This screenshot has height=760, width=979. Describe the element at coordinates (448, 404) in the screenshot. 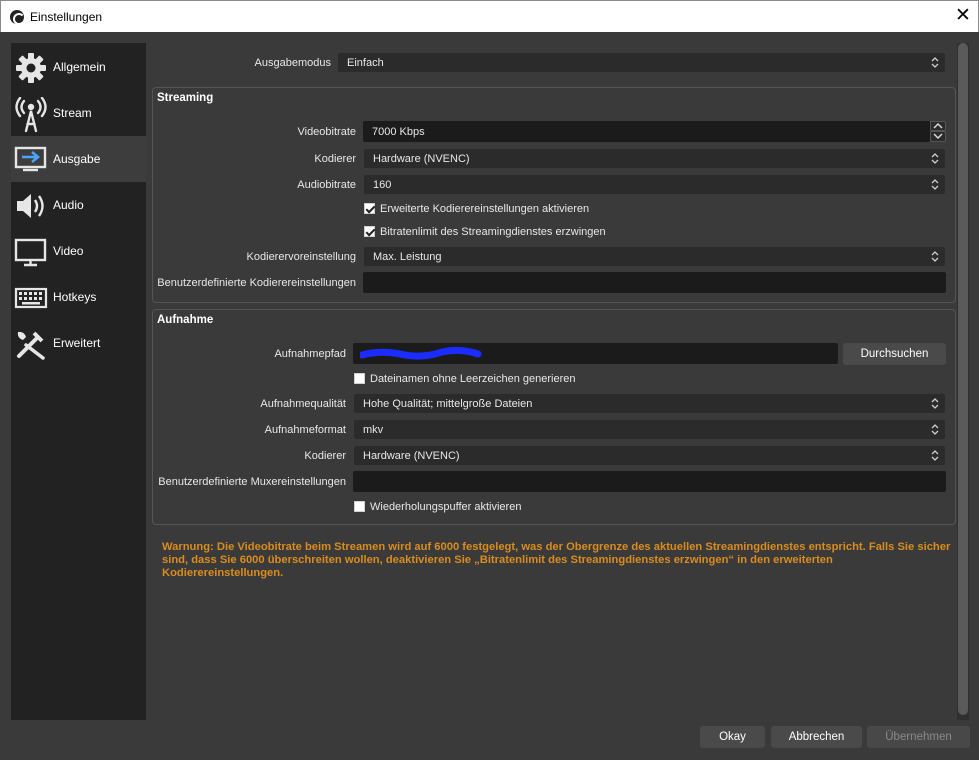

I see `recording-quality-value: Hohe Qualität; mittelgroße Dateien` at that location.